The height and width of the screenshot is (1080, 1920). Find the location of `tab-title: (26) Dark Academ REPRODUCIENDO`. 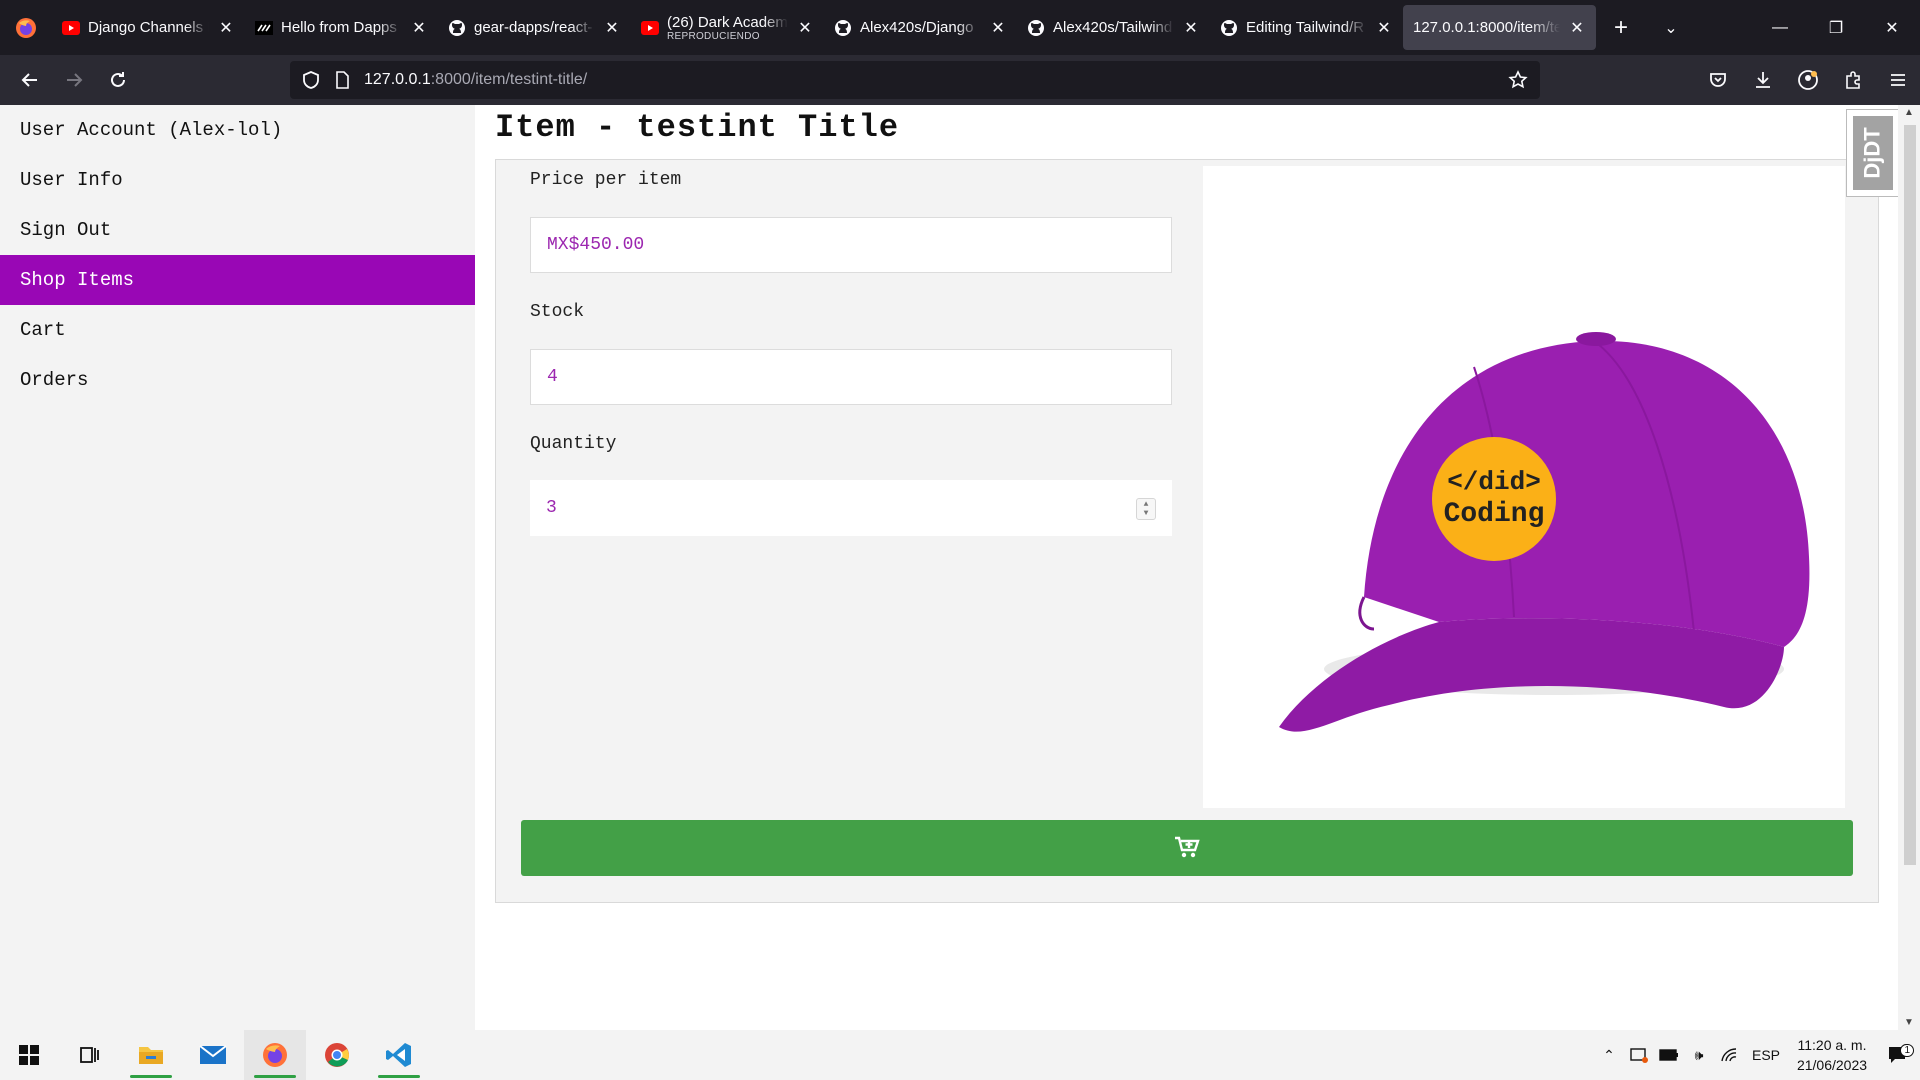

tab-title: (26) Dark Academ REPRODUCIENDO is located at coordinates (727, 28).